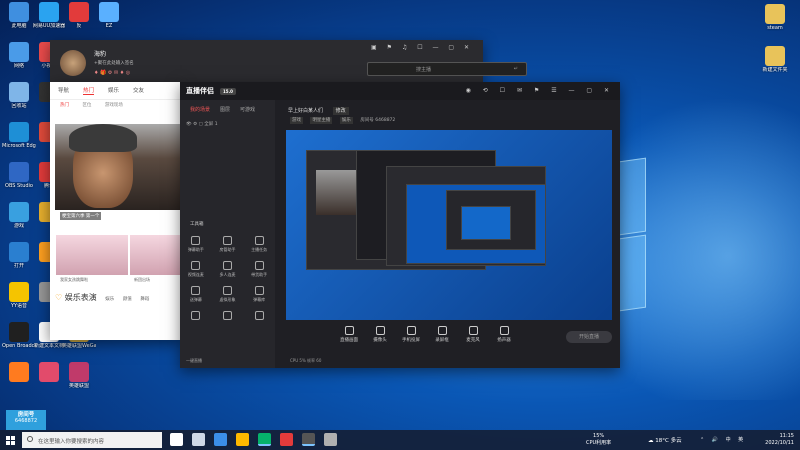 This screenshot has height=450, width=800. Describe the element at coordinates (19, 135) in the screenshot. I see `desktop-icon: Microsoft Edge` at that location.